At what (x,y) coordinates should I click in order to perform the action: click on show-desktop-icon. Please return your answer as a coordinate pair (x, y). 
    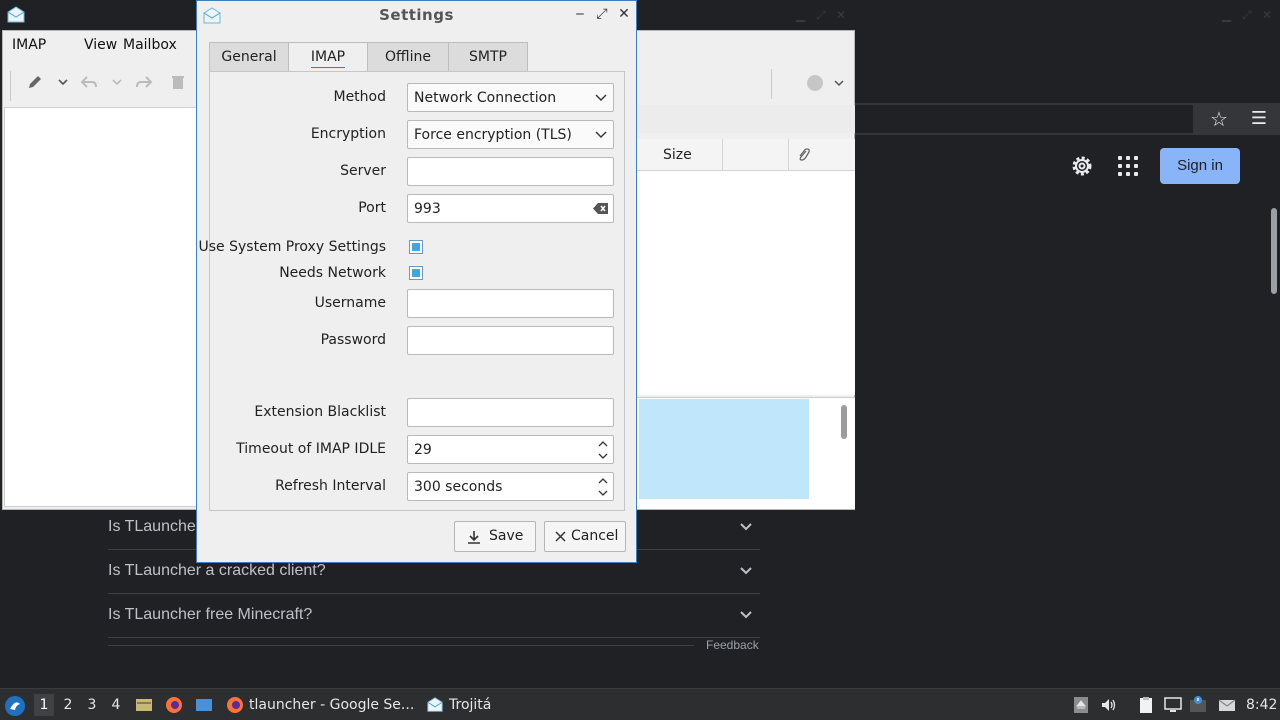
    Looking at the image, I should click on (204, 705).